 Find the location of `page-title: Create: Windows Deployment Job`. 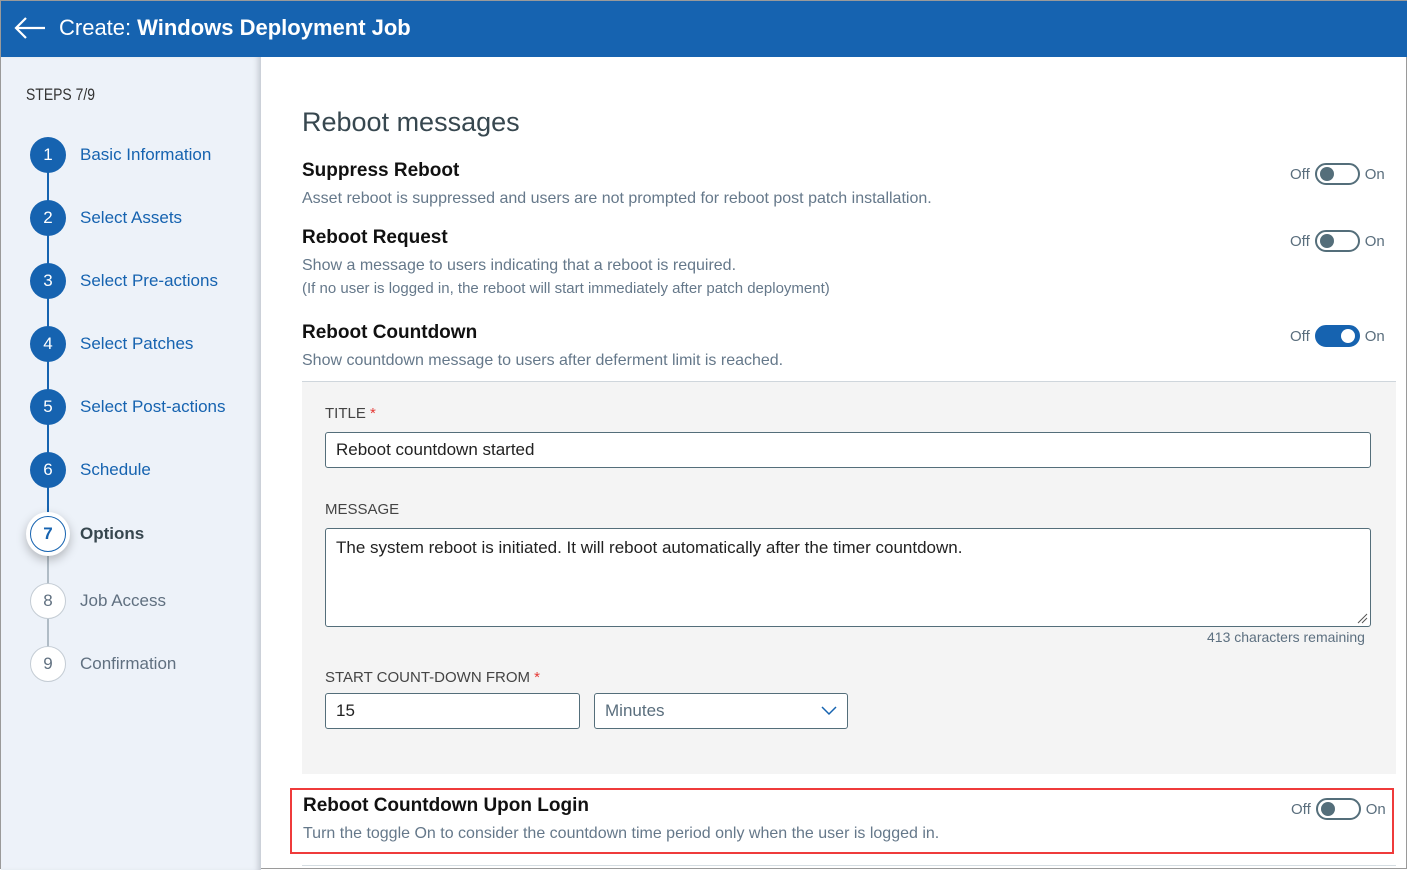

page-title: Create: Windows Deployment Job is located at coordinates (235, 28).